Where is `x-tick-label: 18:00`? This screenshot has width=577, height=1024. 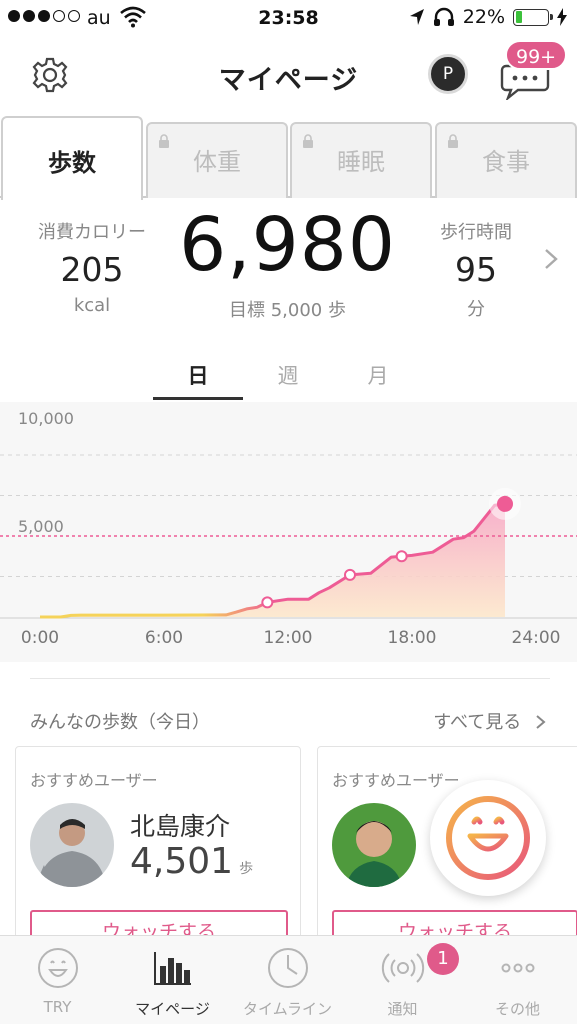
x-tick-label: 18:00 is located at coordinates (412, 638).